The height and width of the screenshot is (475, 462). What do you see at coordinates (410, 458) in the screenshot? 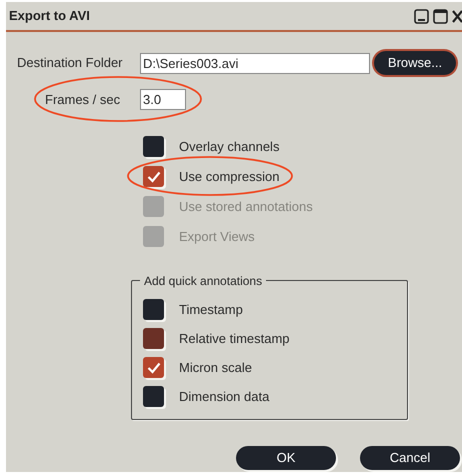
I see `dialog-button: Cancel` at bounding box center [410, 458].